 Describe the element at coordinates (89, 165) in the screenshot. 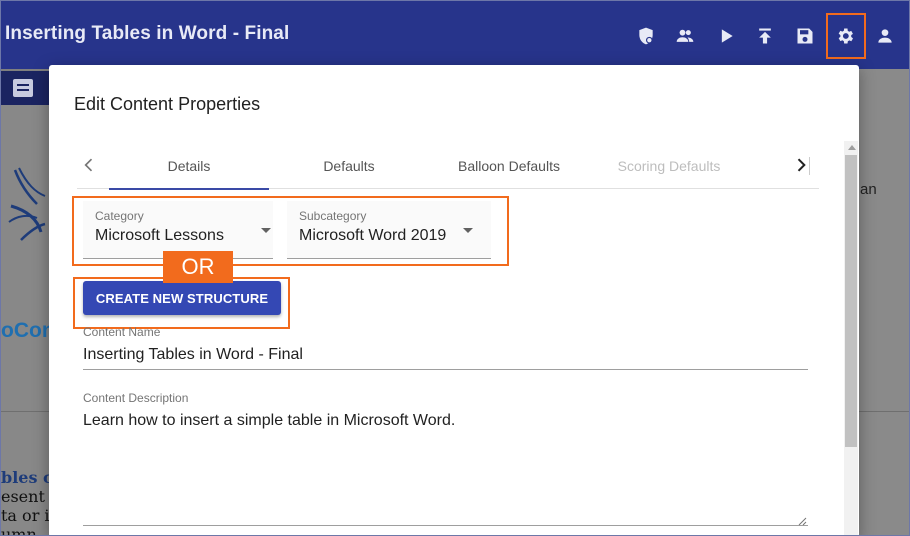

I see `chevron-left-icon` at that location.